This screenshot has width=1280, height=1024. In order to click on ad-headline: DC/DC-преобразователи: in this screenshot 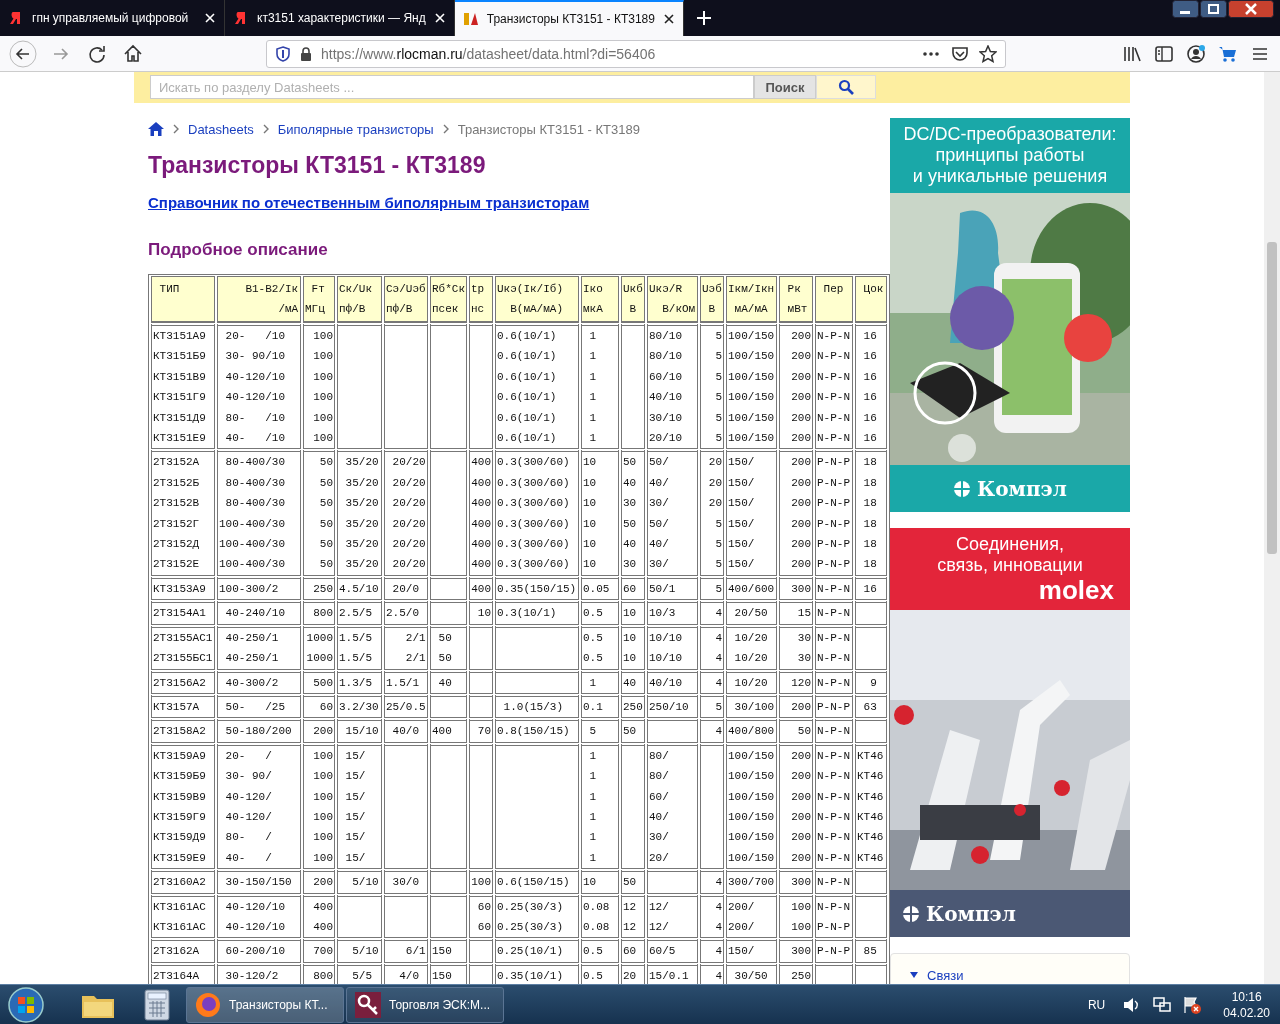, I will do `click(1010, 134)`.